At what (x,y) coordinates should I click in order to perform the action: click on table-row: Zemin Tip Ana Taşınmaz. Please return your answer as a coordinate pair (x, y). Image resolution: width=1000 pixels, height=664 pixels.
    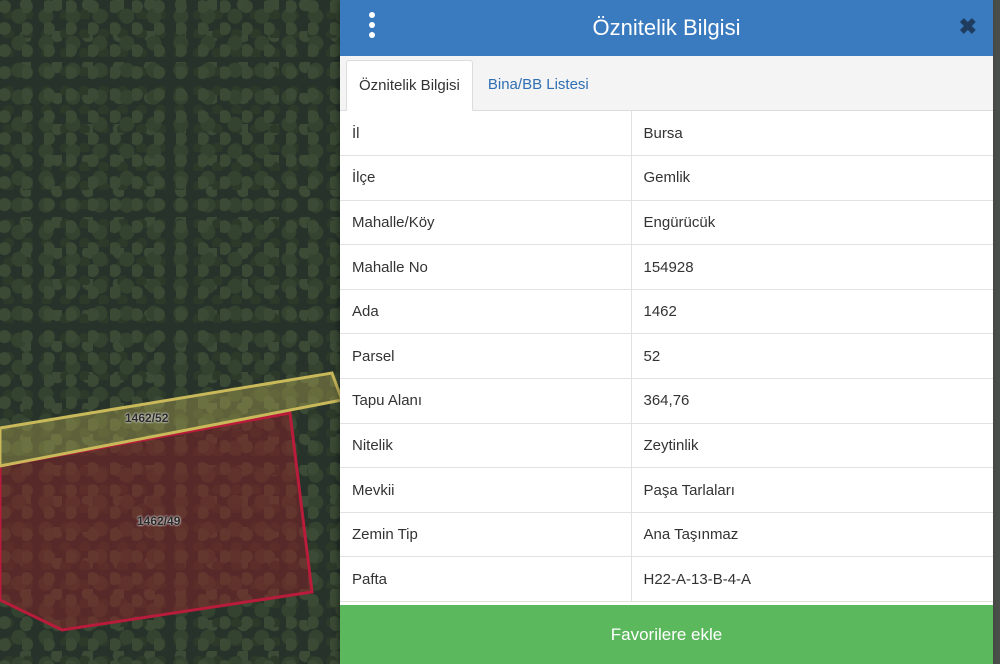
    Looking at the image, I should click on (666, 535).